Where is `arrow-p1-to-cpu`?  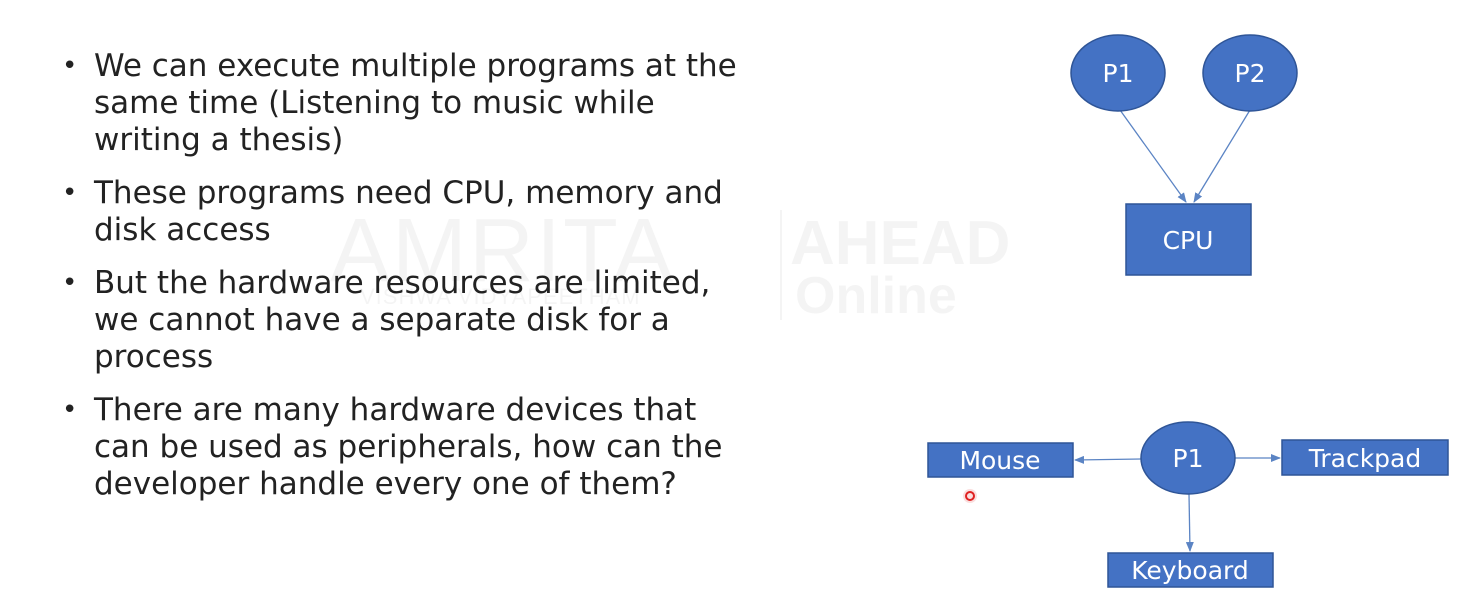
arrow-p1-to-cpu is located at coordinates (1153, 156).